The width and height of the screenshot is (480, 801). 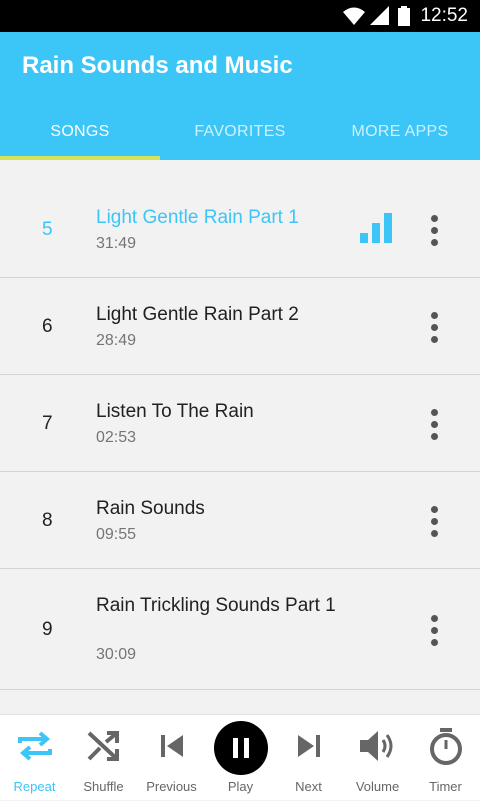 I want to click on song-number: 7, so click(x=47, y=423).